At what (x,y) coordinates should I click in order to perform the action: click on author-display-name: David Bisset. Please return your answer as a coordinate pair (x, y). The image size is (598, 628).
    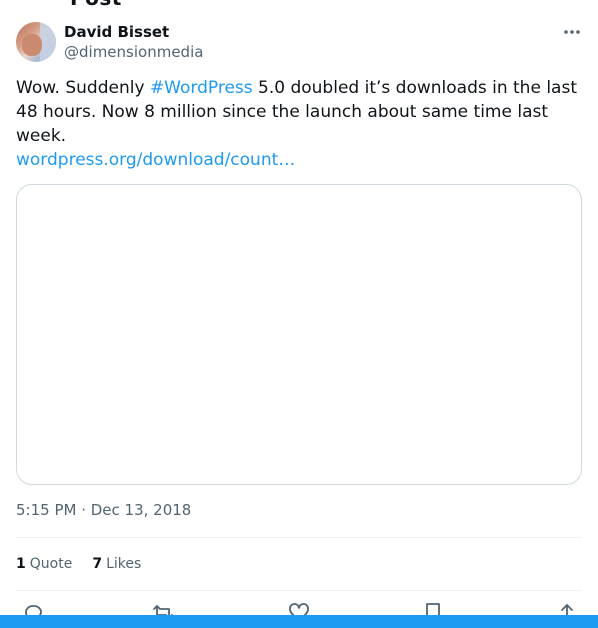
    Looking at the image, I should click on (116, 32).